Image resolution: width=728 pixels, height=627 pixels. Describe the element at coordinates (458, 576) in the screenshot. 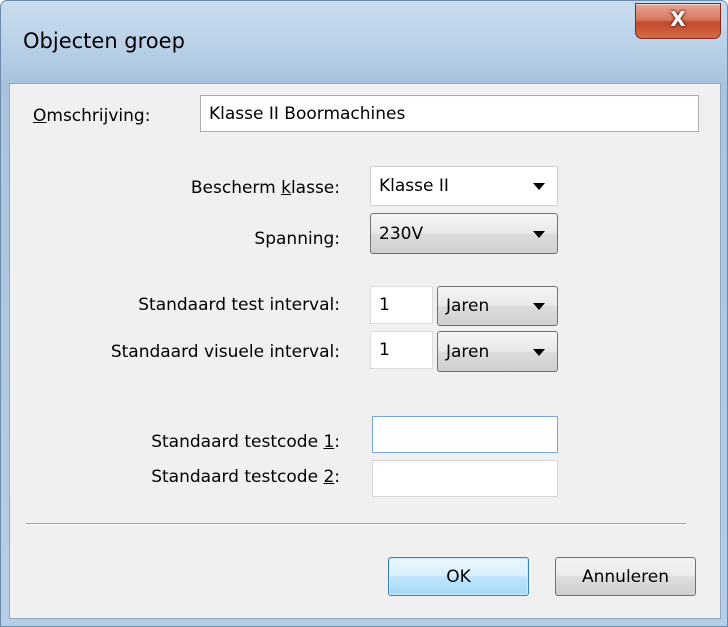

I see `ok-button: OK` at that location.